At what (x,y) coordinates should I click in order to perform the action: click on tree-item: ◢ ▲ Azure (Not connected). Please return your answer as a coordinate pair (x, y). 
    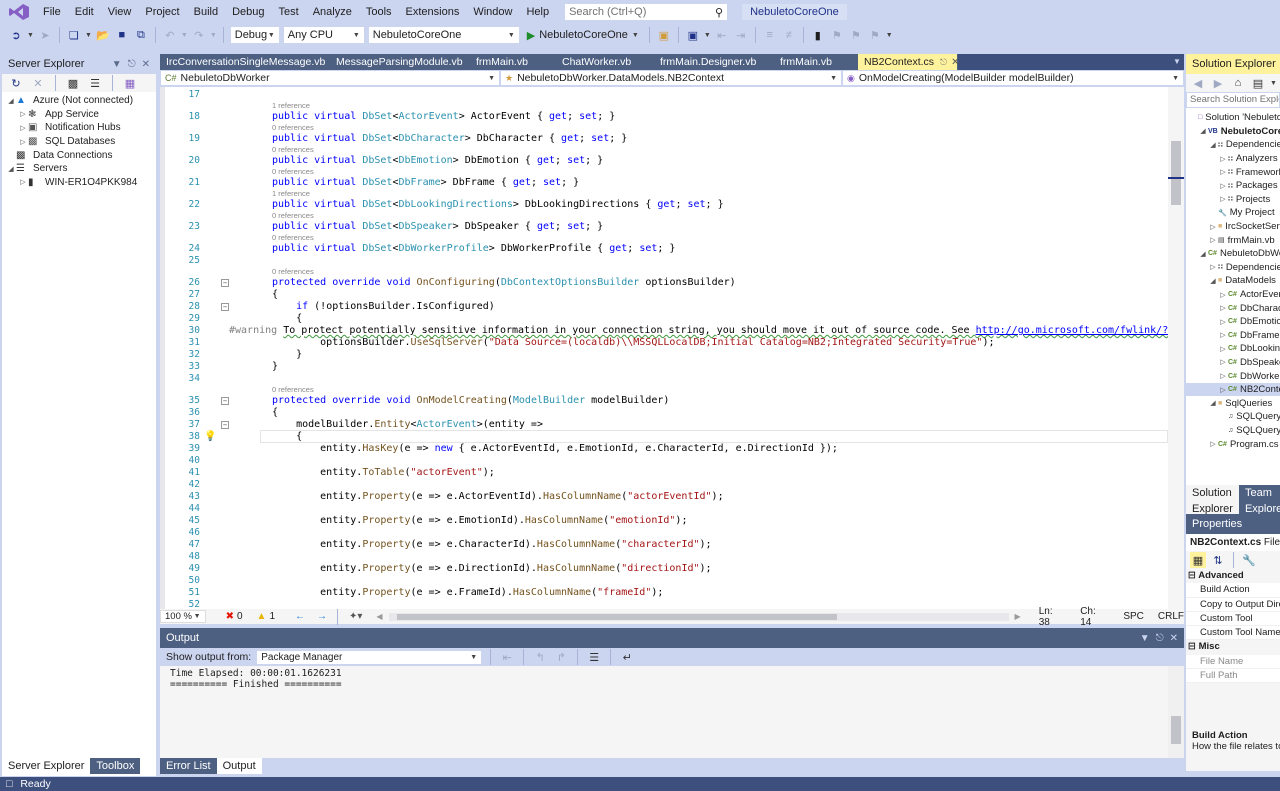
    Looking at the image, I should click on (79, 101).